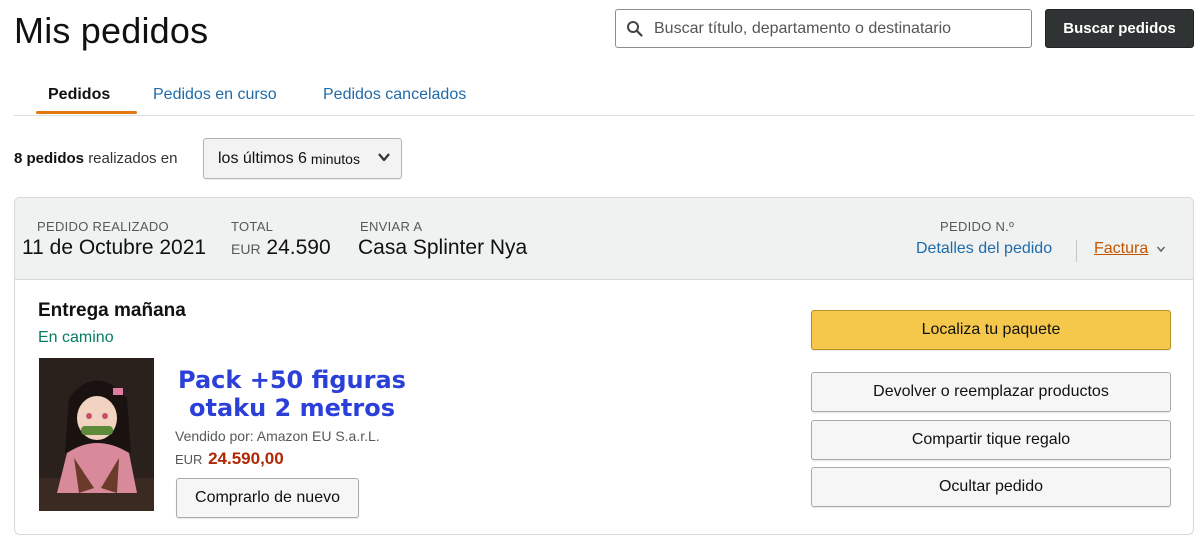  I want to click on order-total: EUR 24.590, so click(281, 248).